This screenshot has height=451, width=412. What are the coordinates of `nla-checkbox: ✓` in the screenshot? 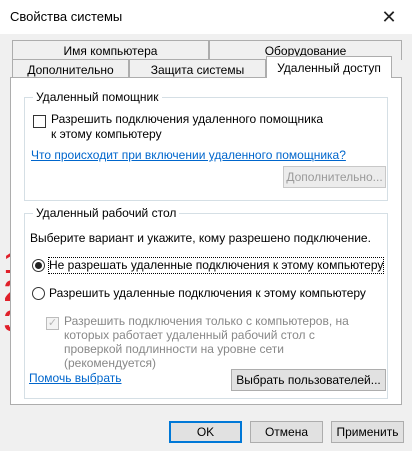 It's located at (52, 323).